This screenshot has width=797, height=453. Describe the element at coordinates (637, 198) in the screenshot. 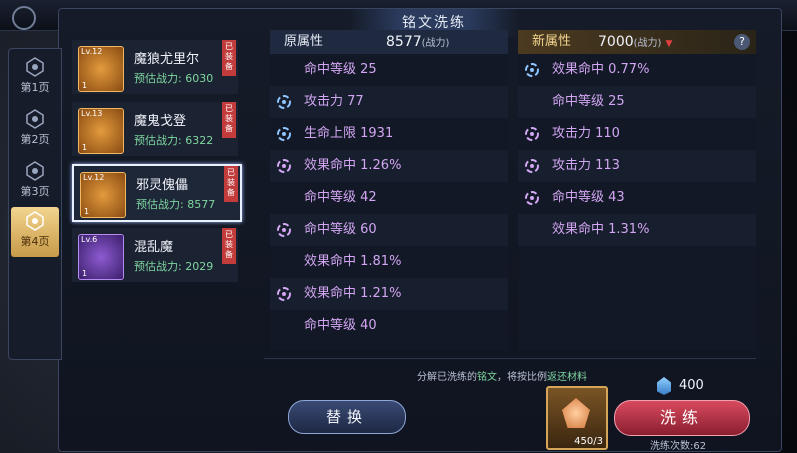

I see `attr-row: 命中等级 43` at that location.